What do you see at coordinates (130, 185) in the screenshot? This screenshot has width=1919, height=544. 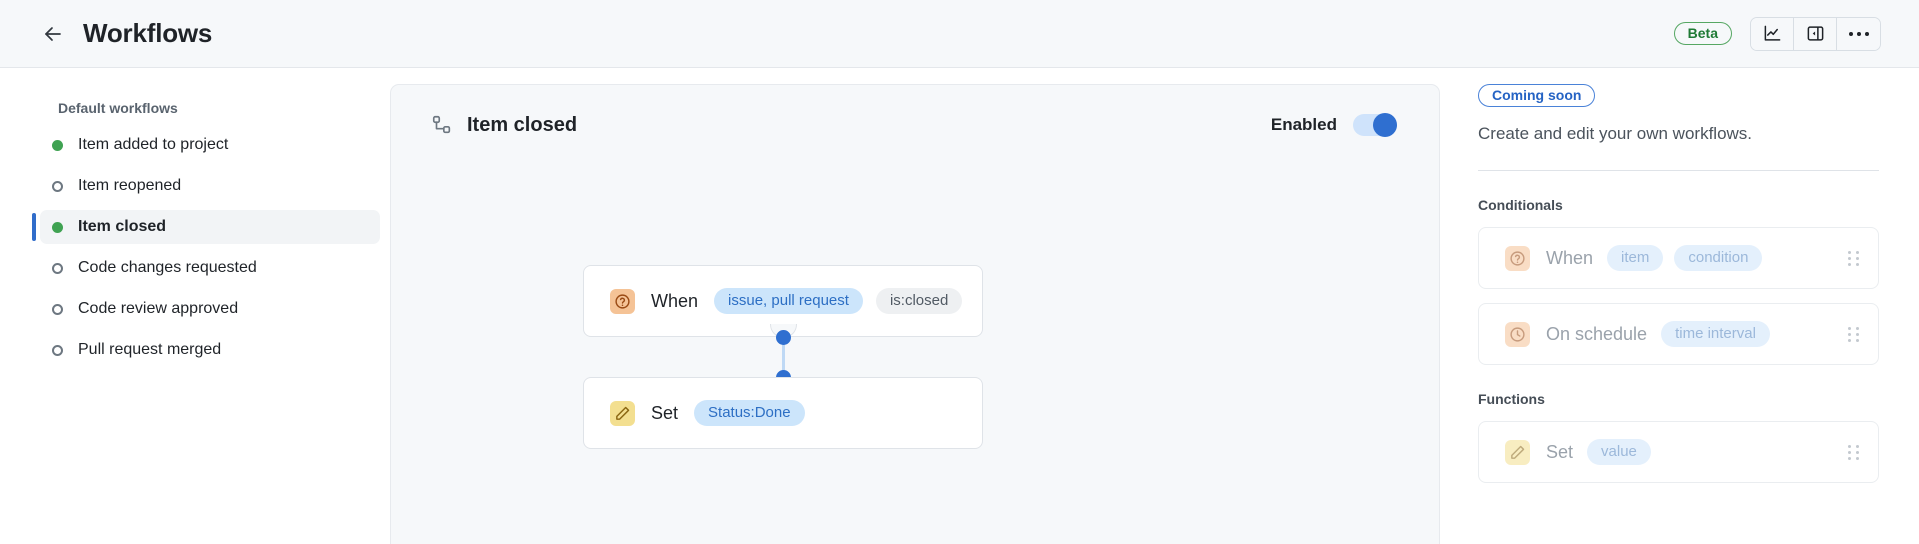 I see `sidebar-item-label: Item reopened` at bounding box center [130, 185].